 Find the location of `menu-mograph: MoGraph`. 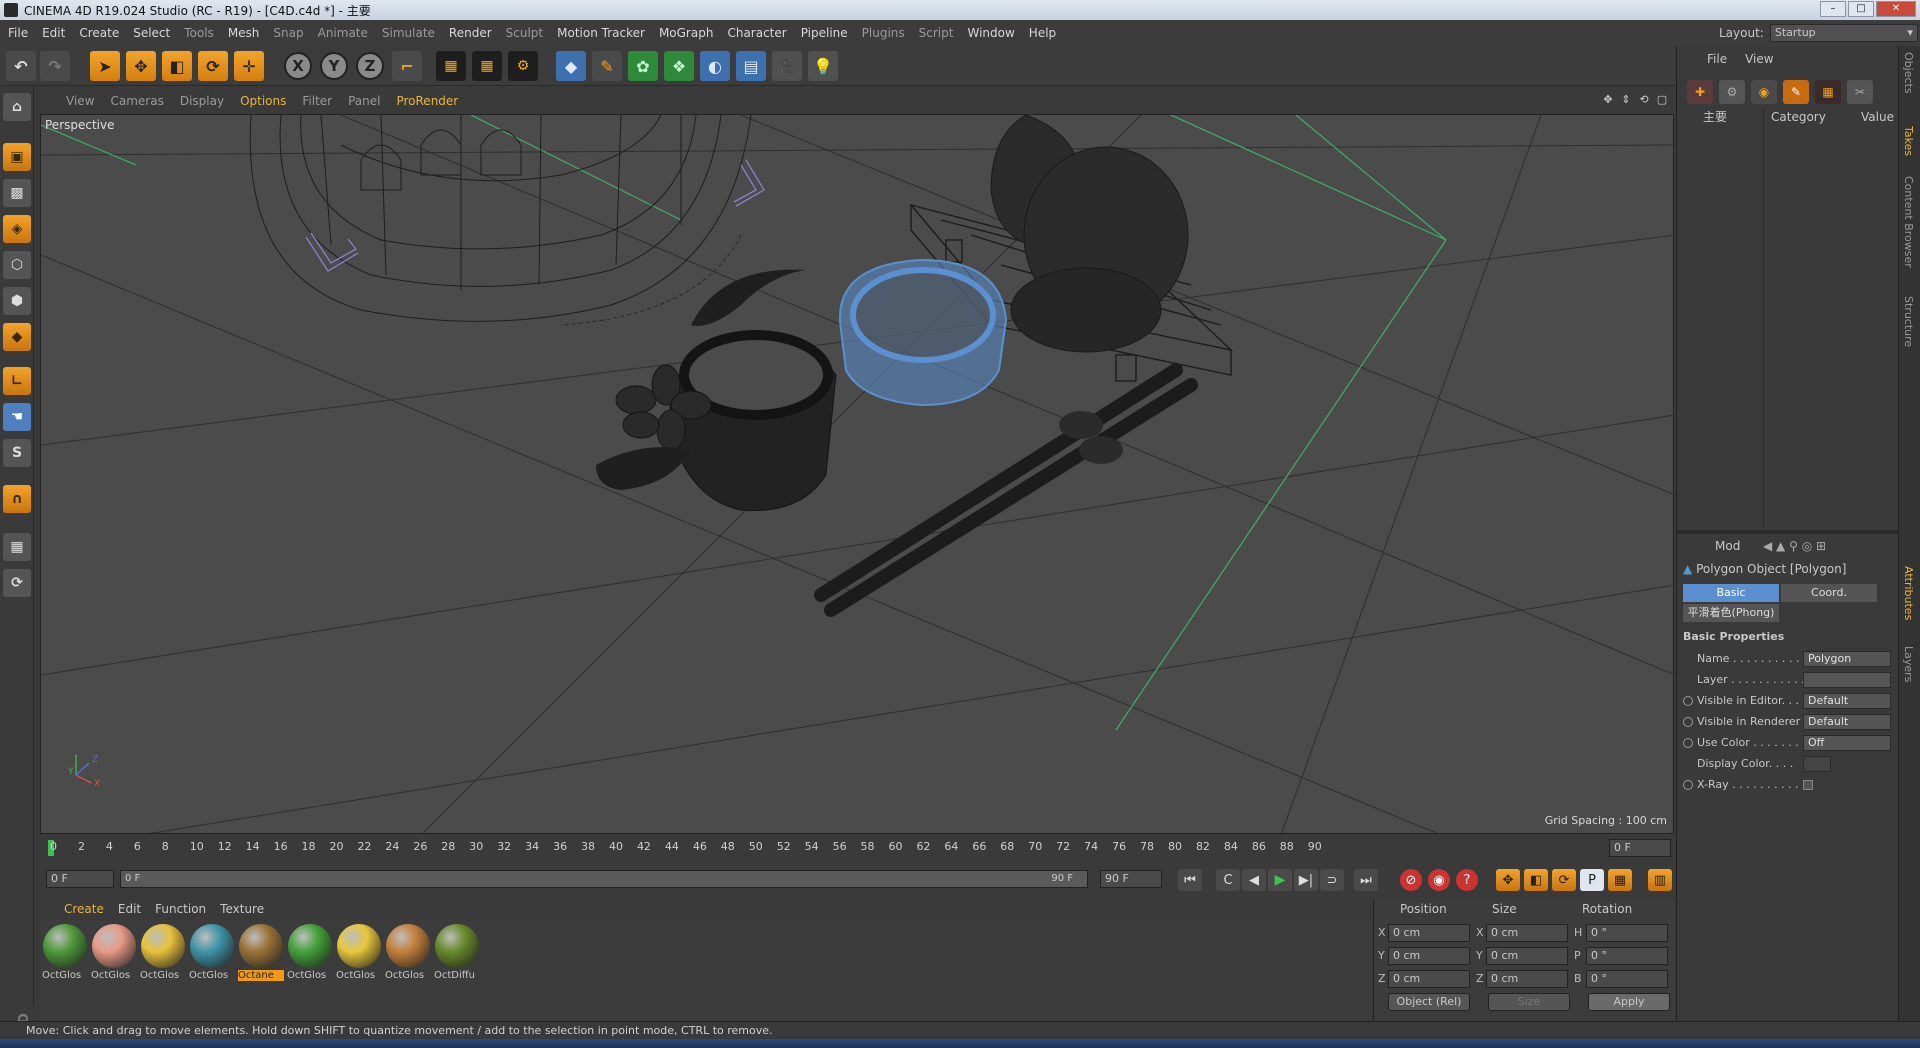

menu-mograph: MoGraph is located at coordinates (686, 33).